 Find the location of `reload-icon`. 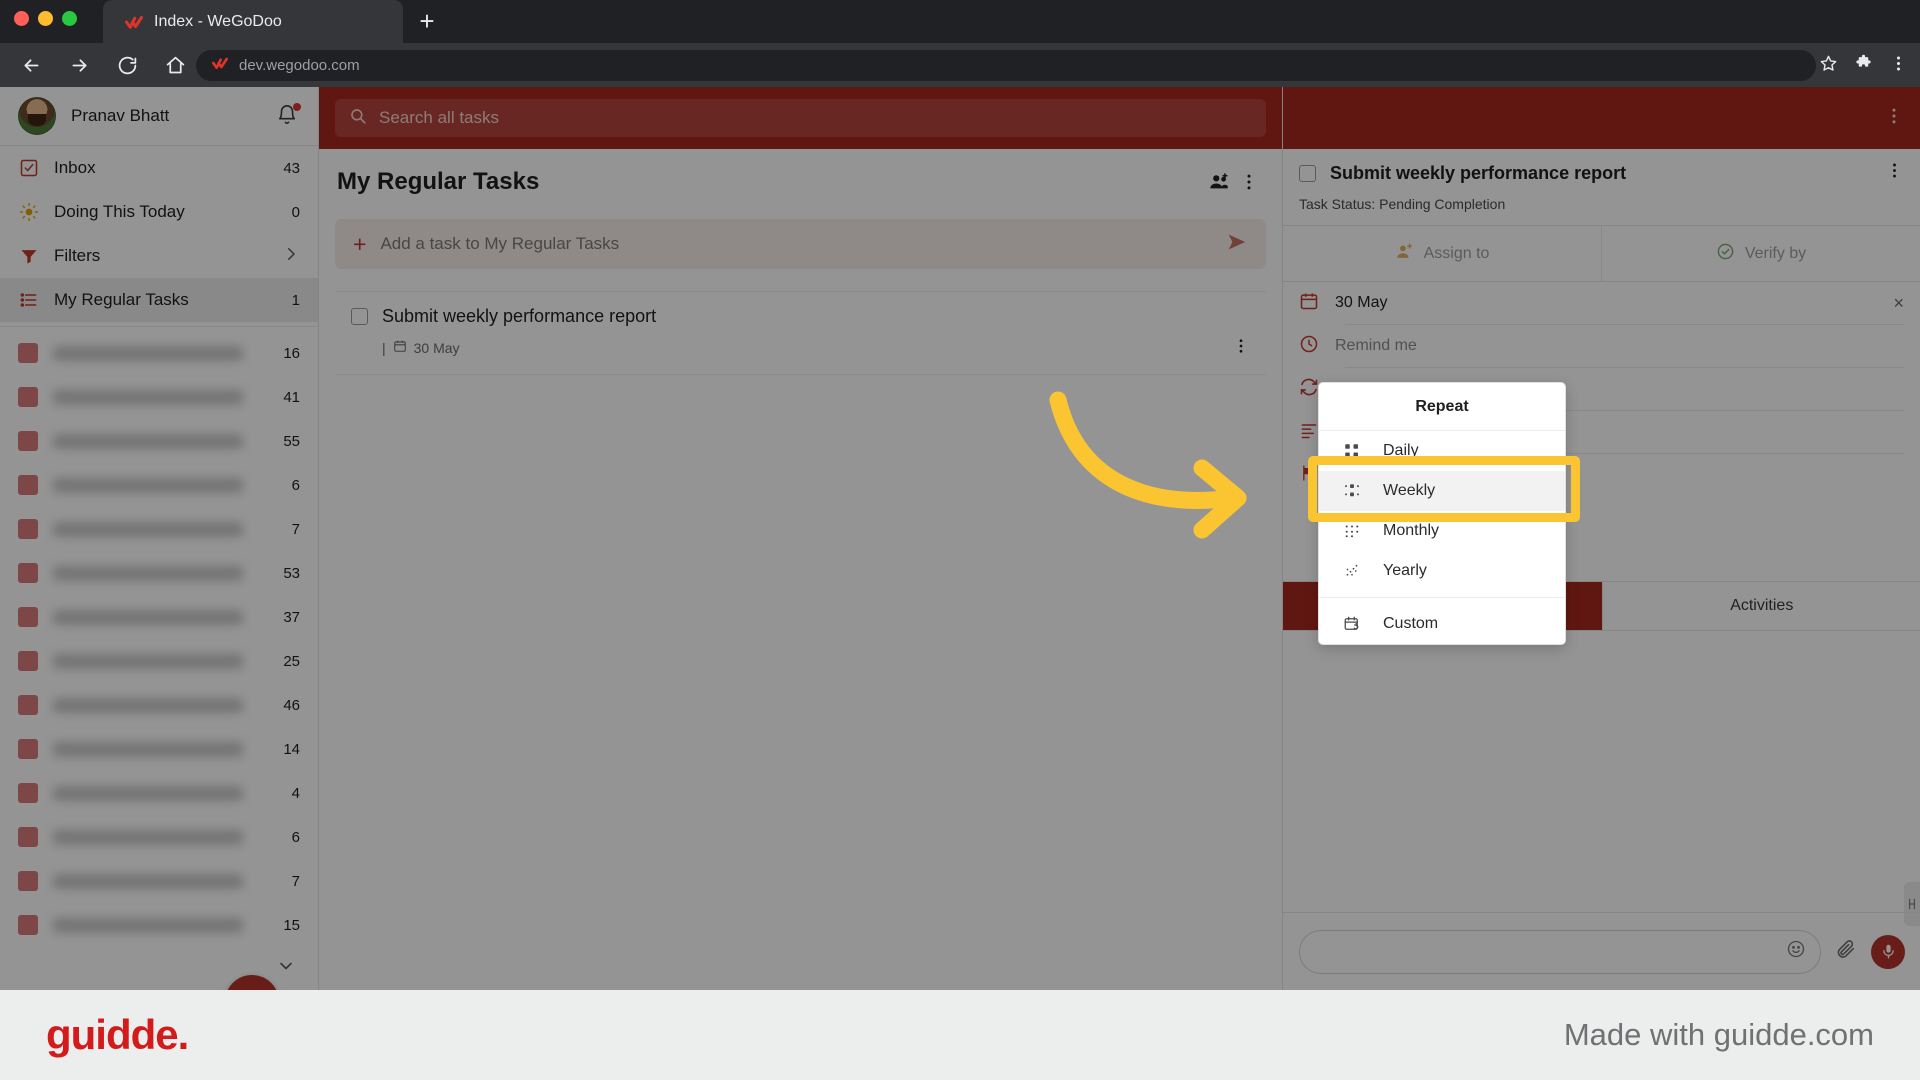

reload-icon is located at coordinates (127, 65).